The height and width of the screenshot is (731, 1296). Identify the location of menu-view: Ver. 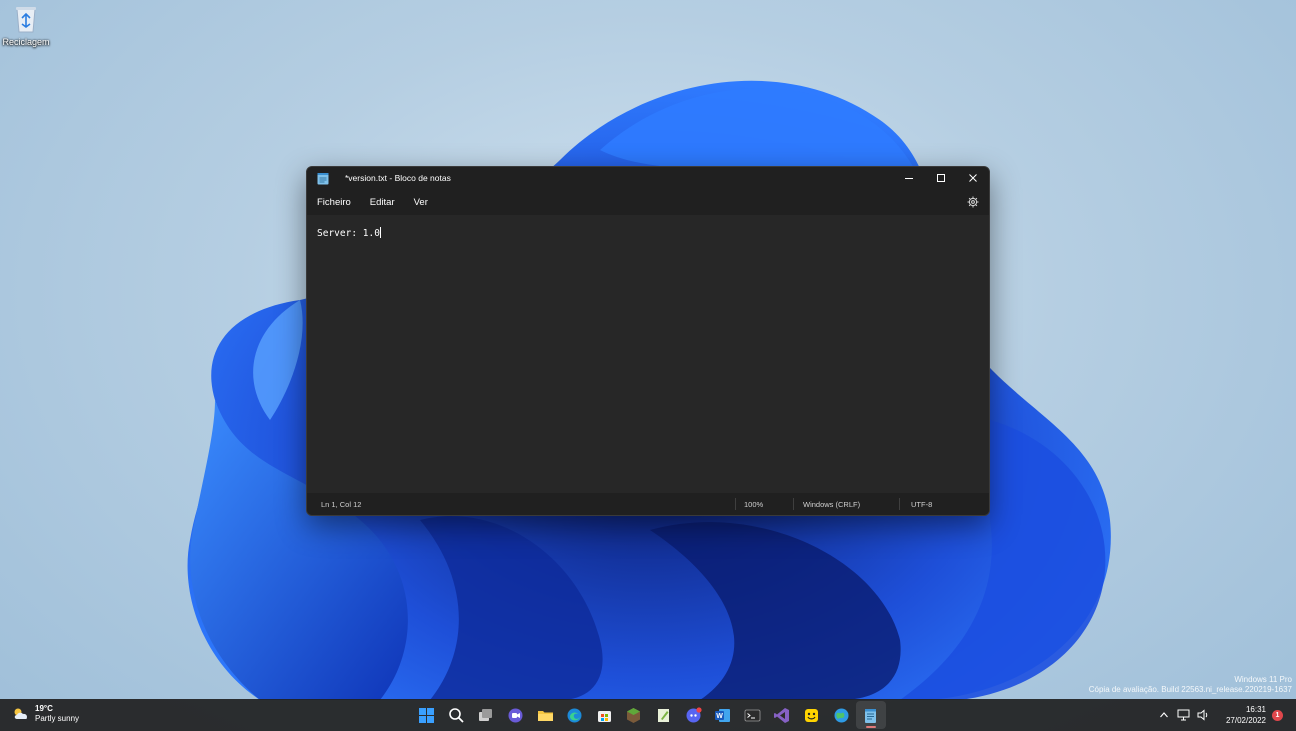
(421, 202).